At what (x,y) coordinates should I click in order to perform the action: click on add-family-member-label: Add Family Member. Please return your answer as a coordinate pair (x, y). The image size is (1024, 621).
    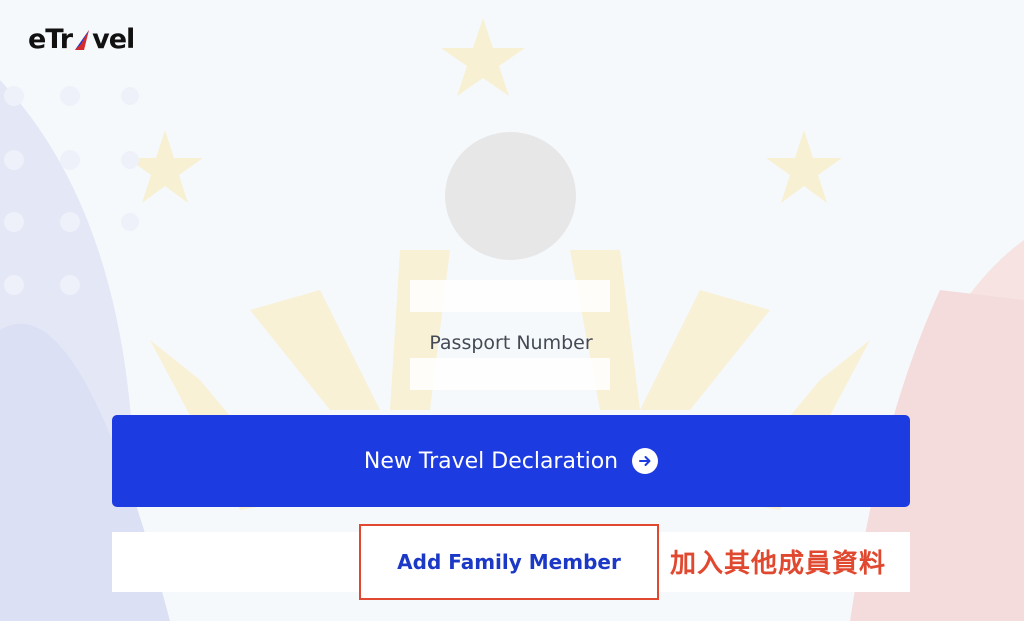
    Looking at the image, I should click on (509, 562).